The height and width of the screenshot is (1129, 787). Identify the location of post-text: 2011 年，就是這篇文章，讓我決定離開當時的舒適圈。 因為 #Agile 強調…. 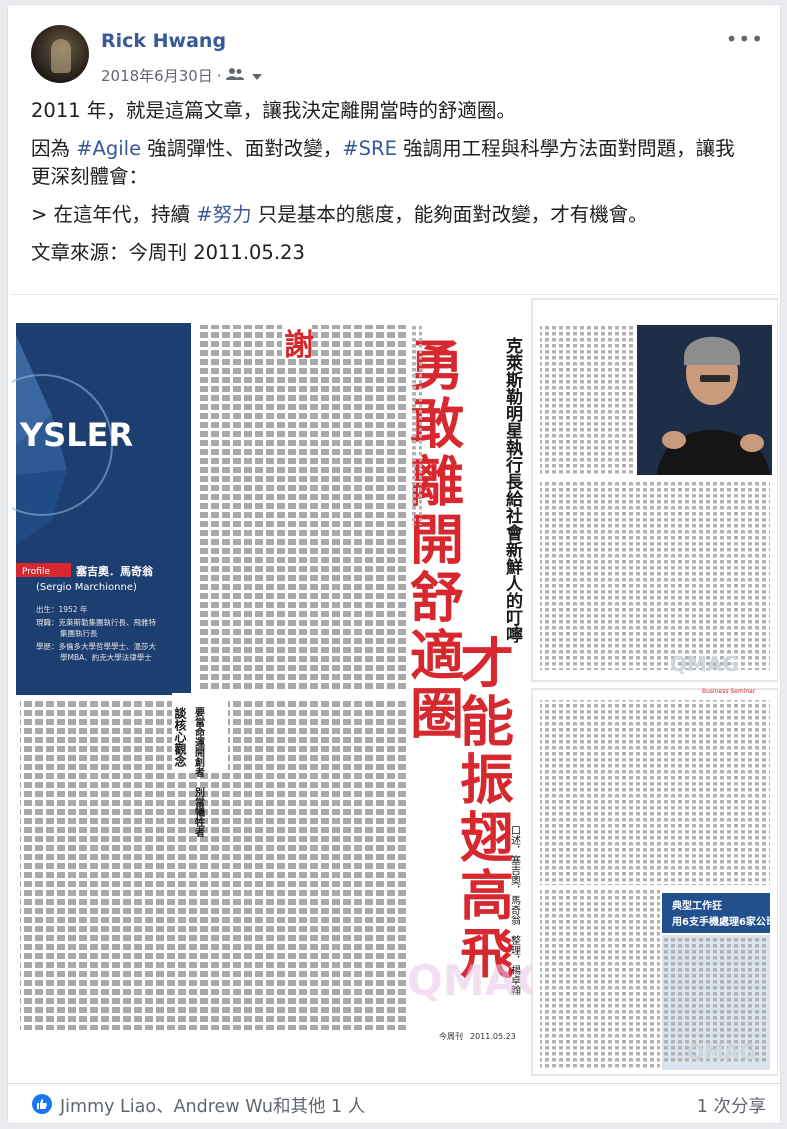
(391, 187).